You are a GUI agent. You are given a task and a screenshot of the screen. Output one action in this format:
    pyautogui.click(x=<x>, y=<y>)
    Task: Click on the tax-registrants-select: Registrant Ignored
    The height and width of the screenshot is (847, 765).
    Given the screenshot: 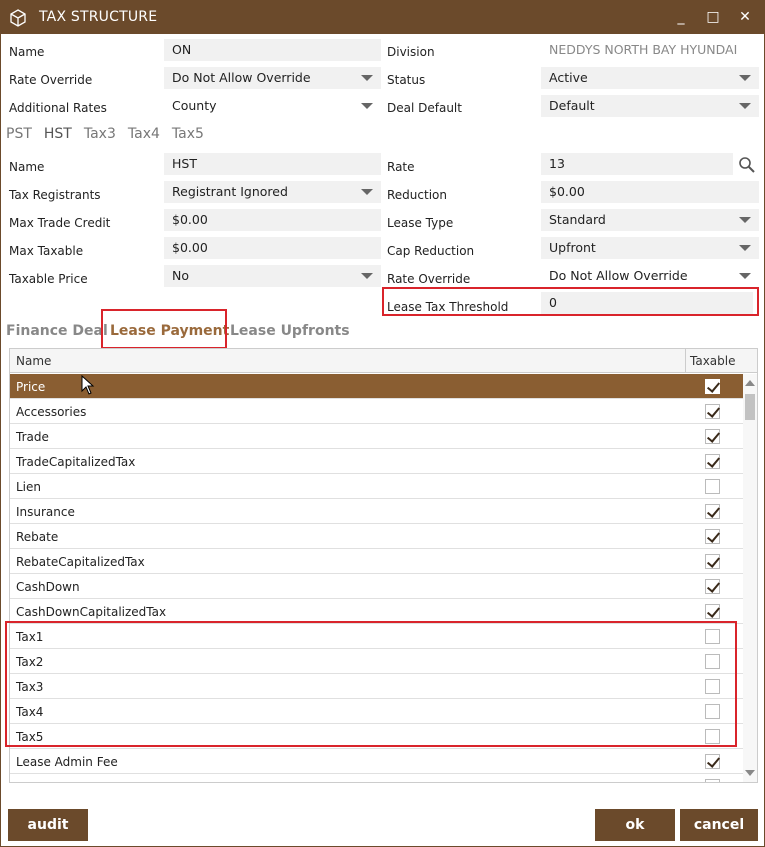 What is the action you would take?
    pyautogui.click(x=272, y=192)
    